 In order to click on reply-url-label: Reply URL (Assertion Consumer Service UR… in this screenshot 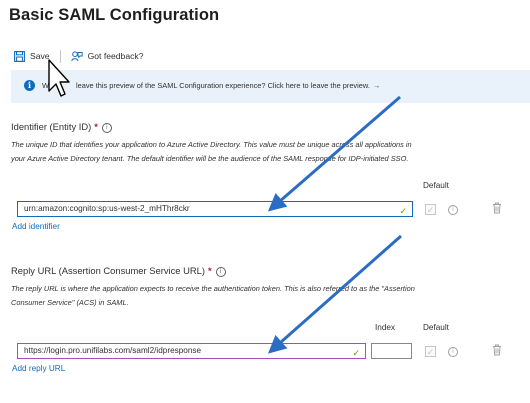, I will do `click(118, 271)`.